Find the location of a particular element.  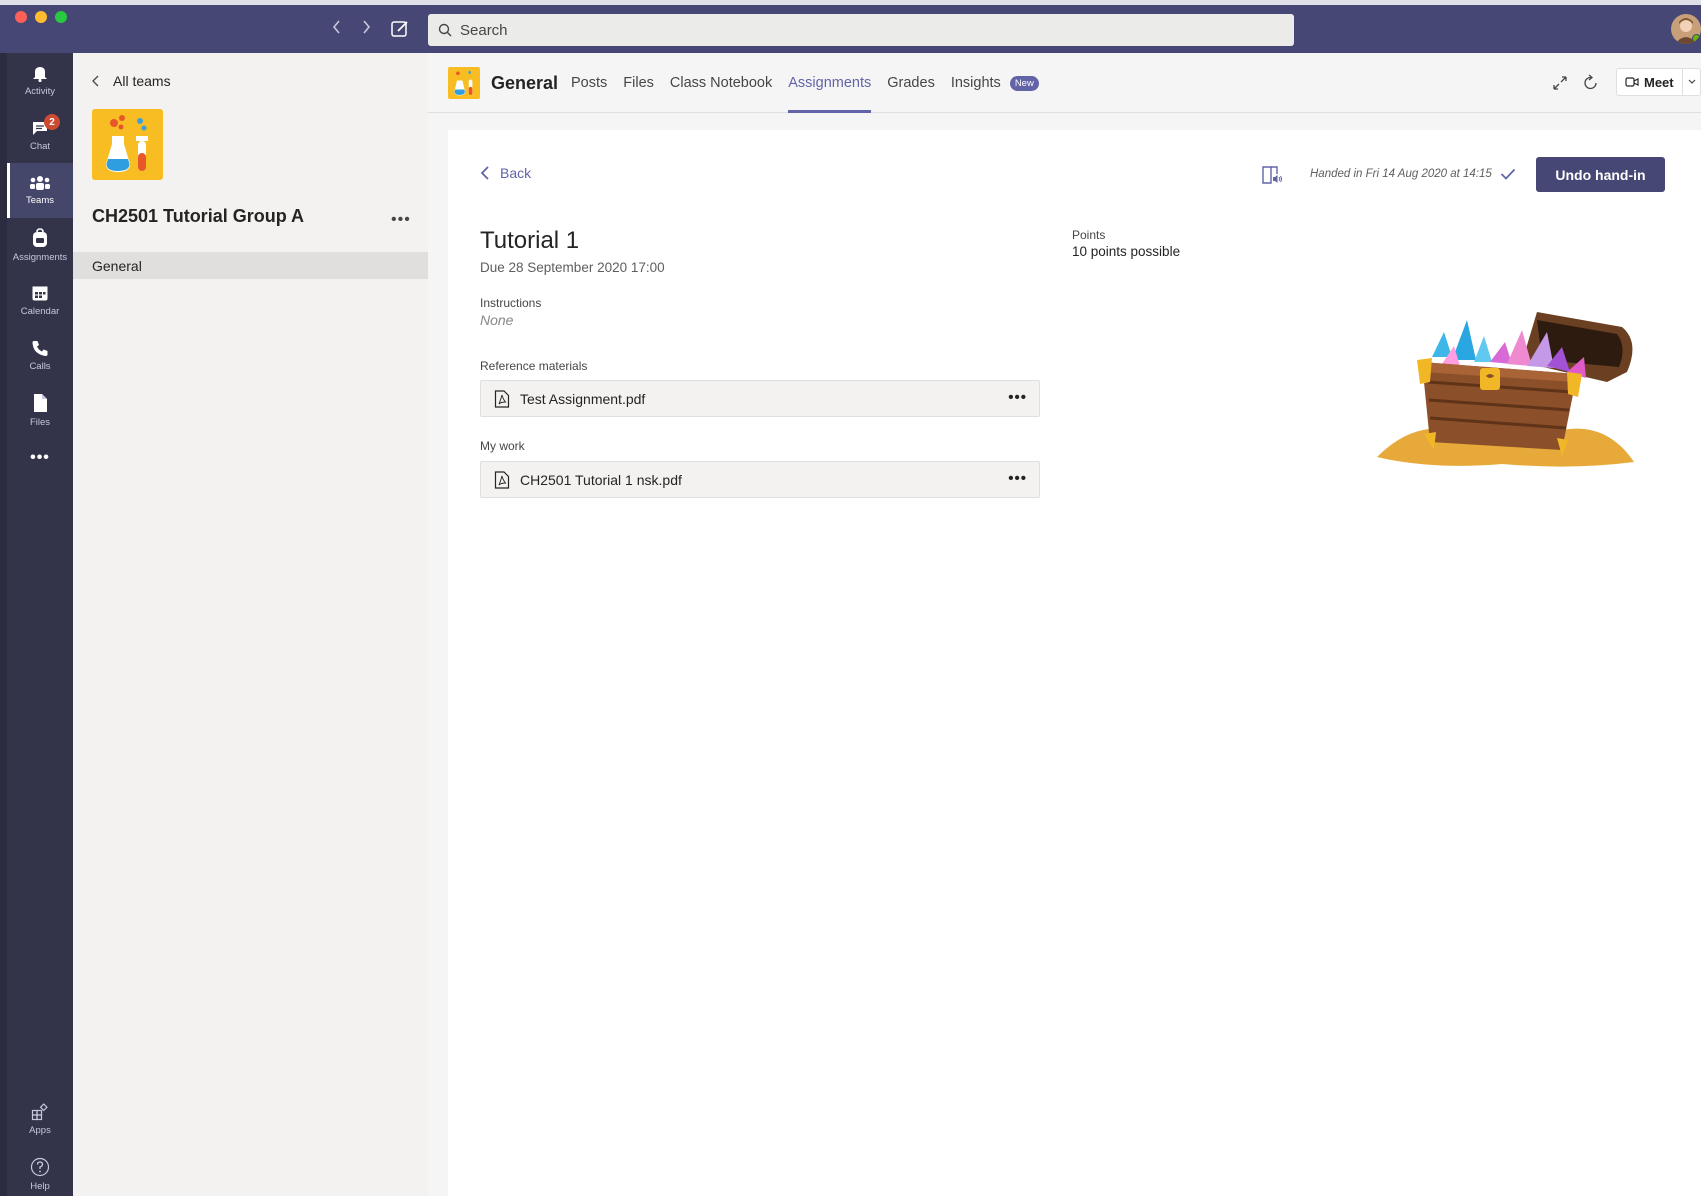

rail-label: Calls is located at coordinates (40, 366).